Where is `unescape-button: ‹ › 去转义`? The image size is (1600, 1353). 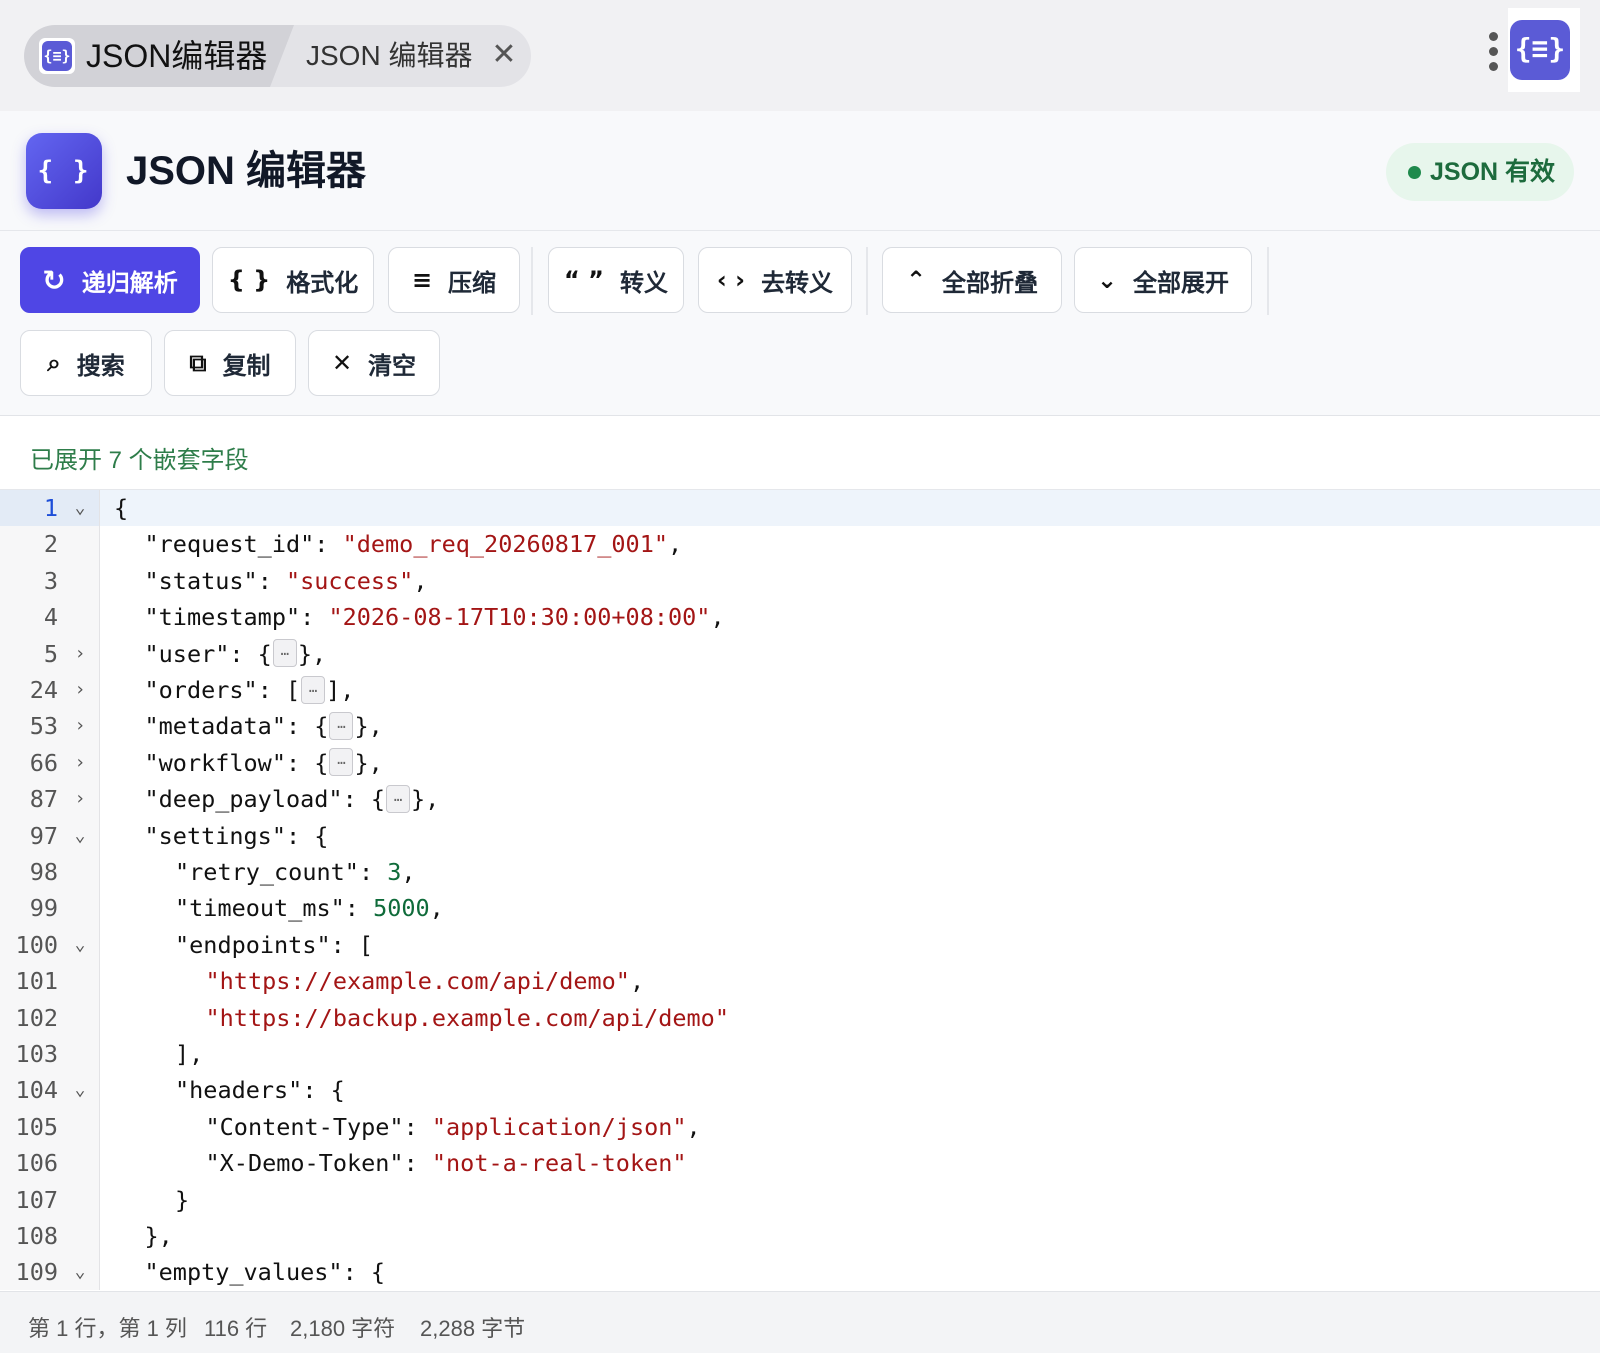
unescape-button: ‹ › 去转义 is located at coordinates (775, 280).